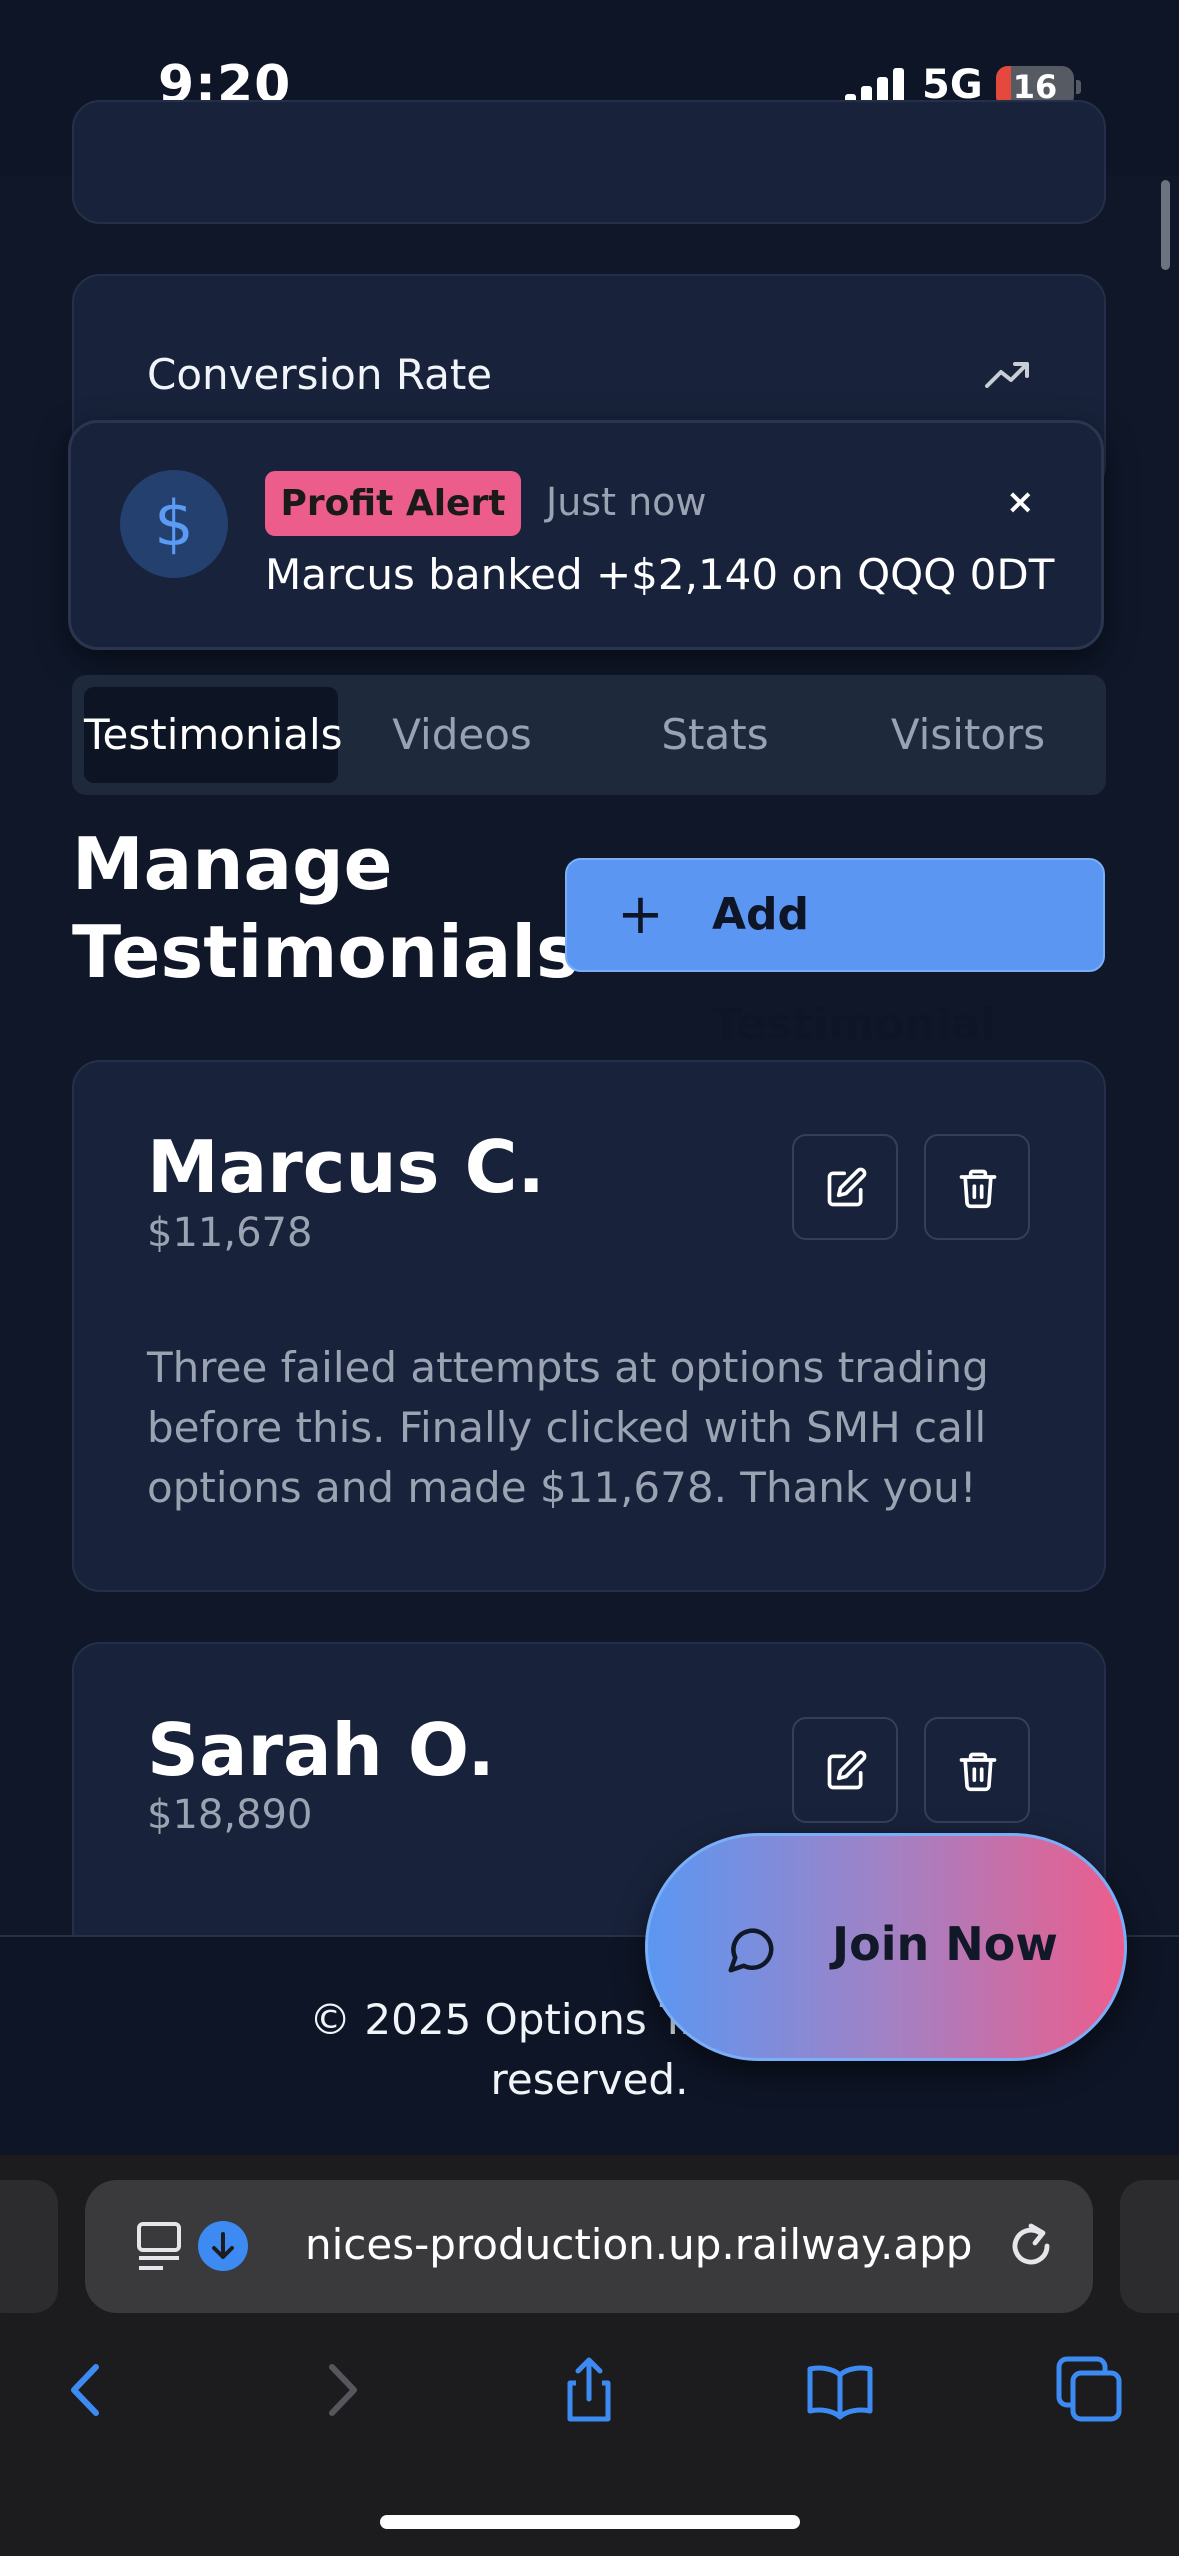  I want to click on trending-up-icon, so click(1007, 375).